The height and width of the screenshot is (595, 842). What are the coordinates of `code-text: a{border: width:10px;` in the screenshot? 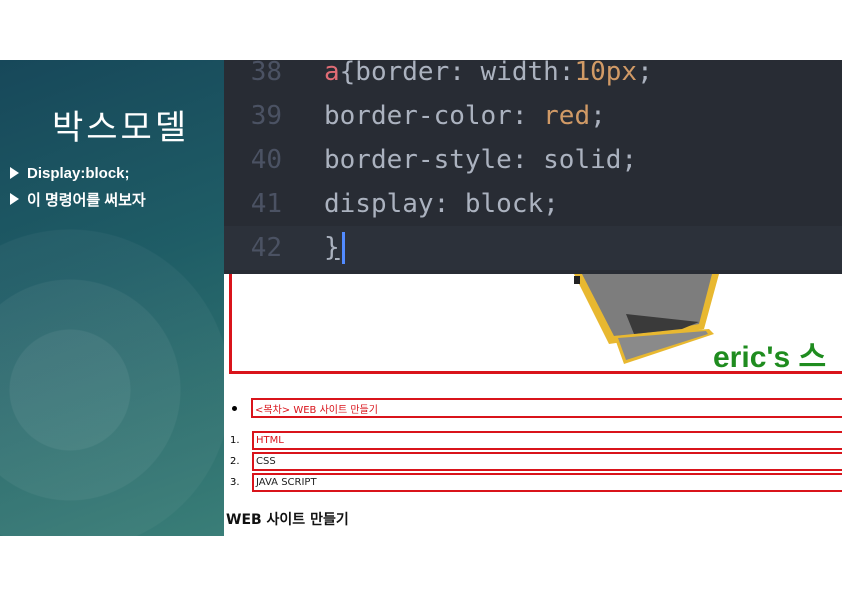 It's located at (488, 73).